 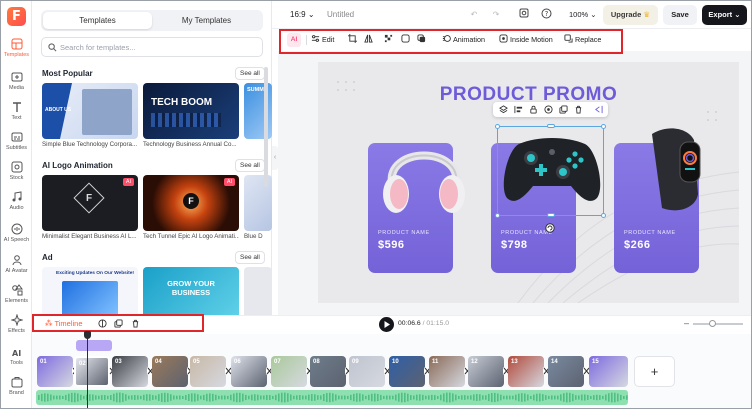 I want to click on headphones-image, so click(x=424, y=172).